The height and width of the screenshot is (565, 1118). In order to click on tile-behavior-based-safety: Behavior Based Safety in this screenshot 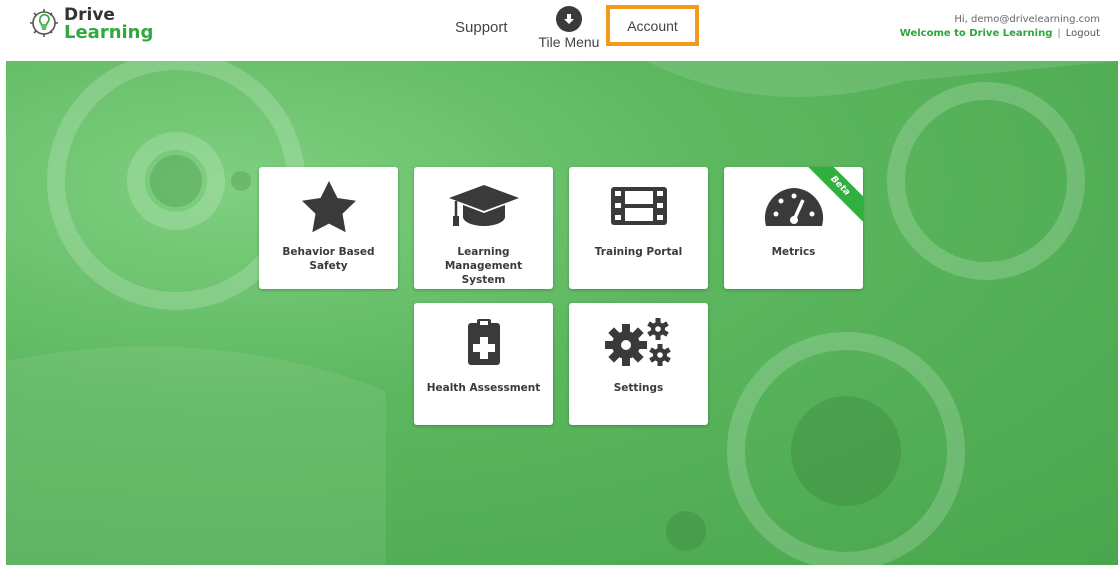, I will do `click(328, 228)`.